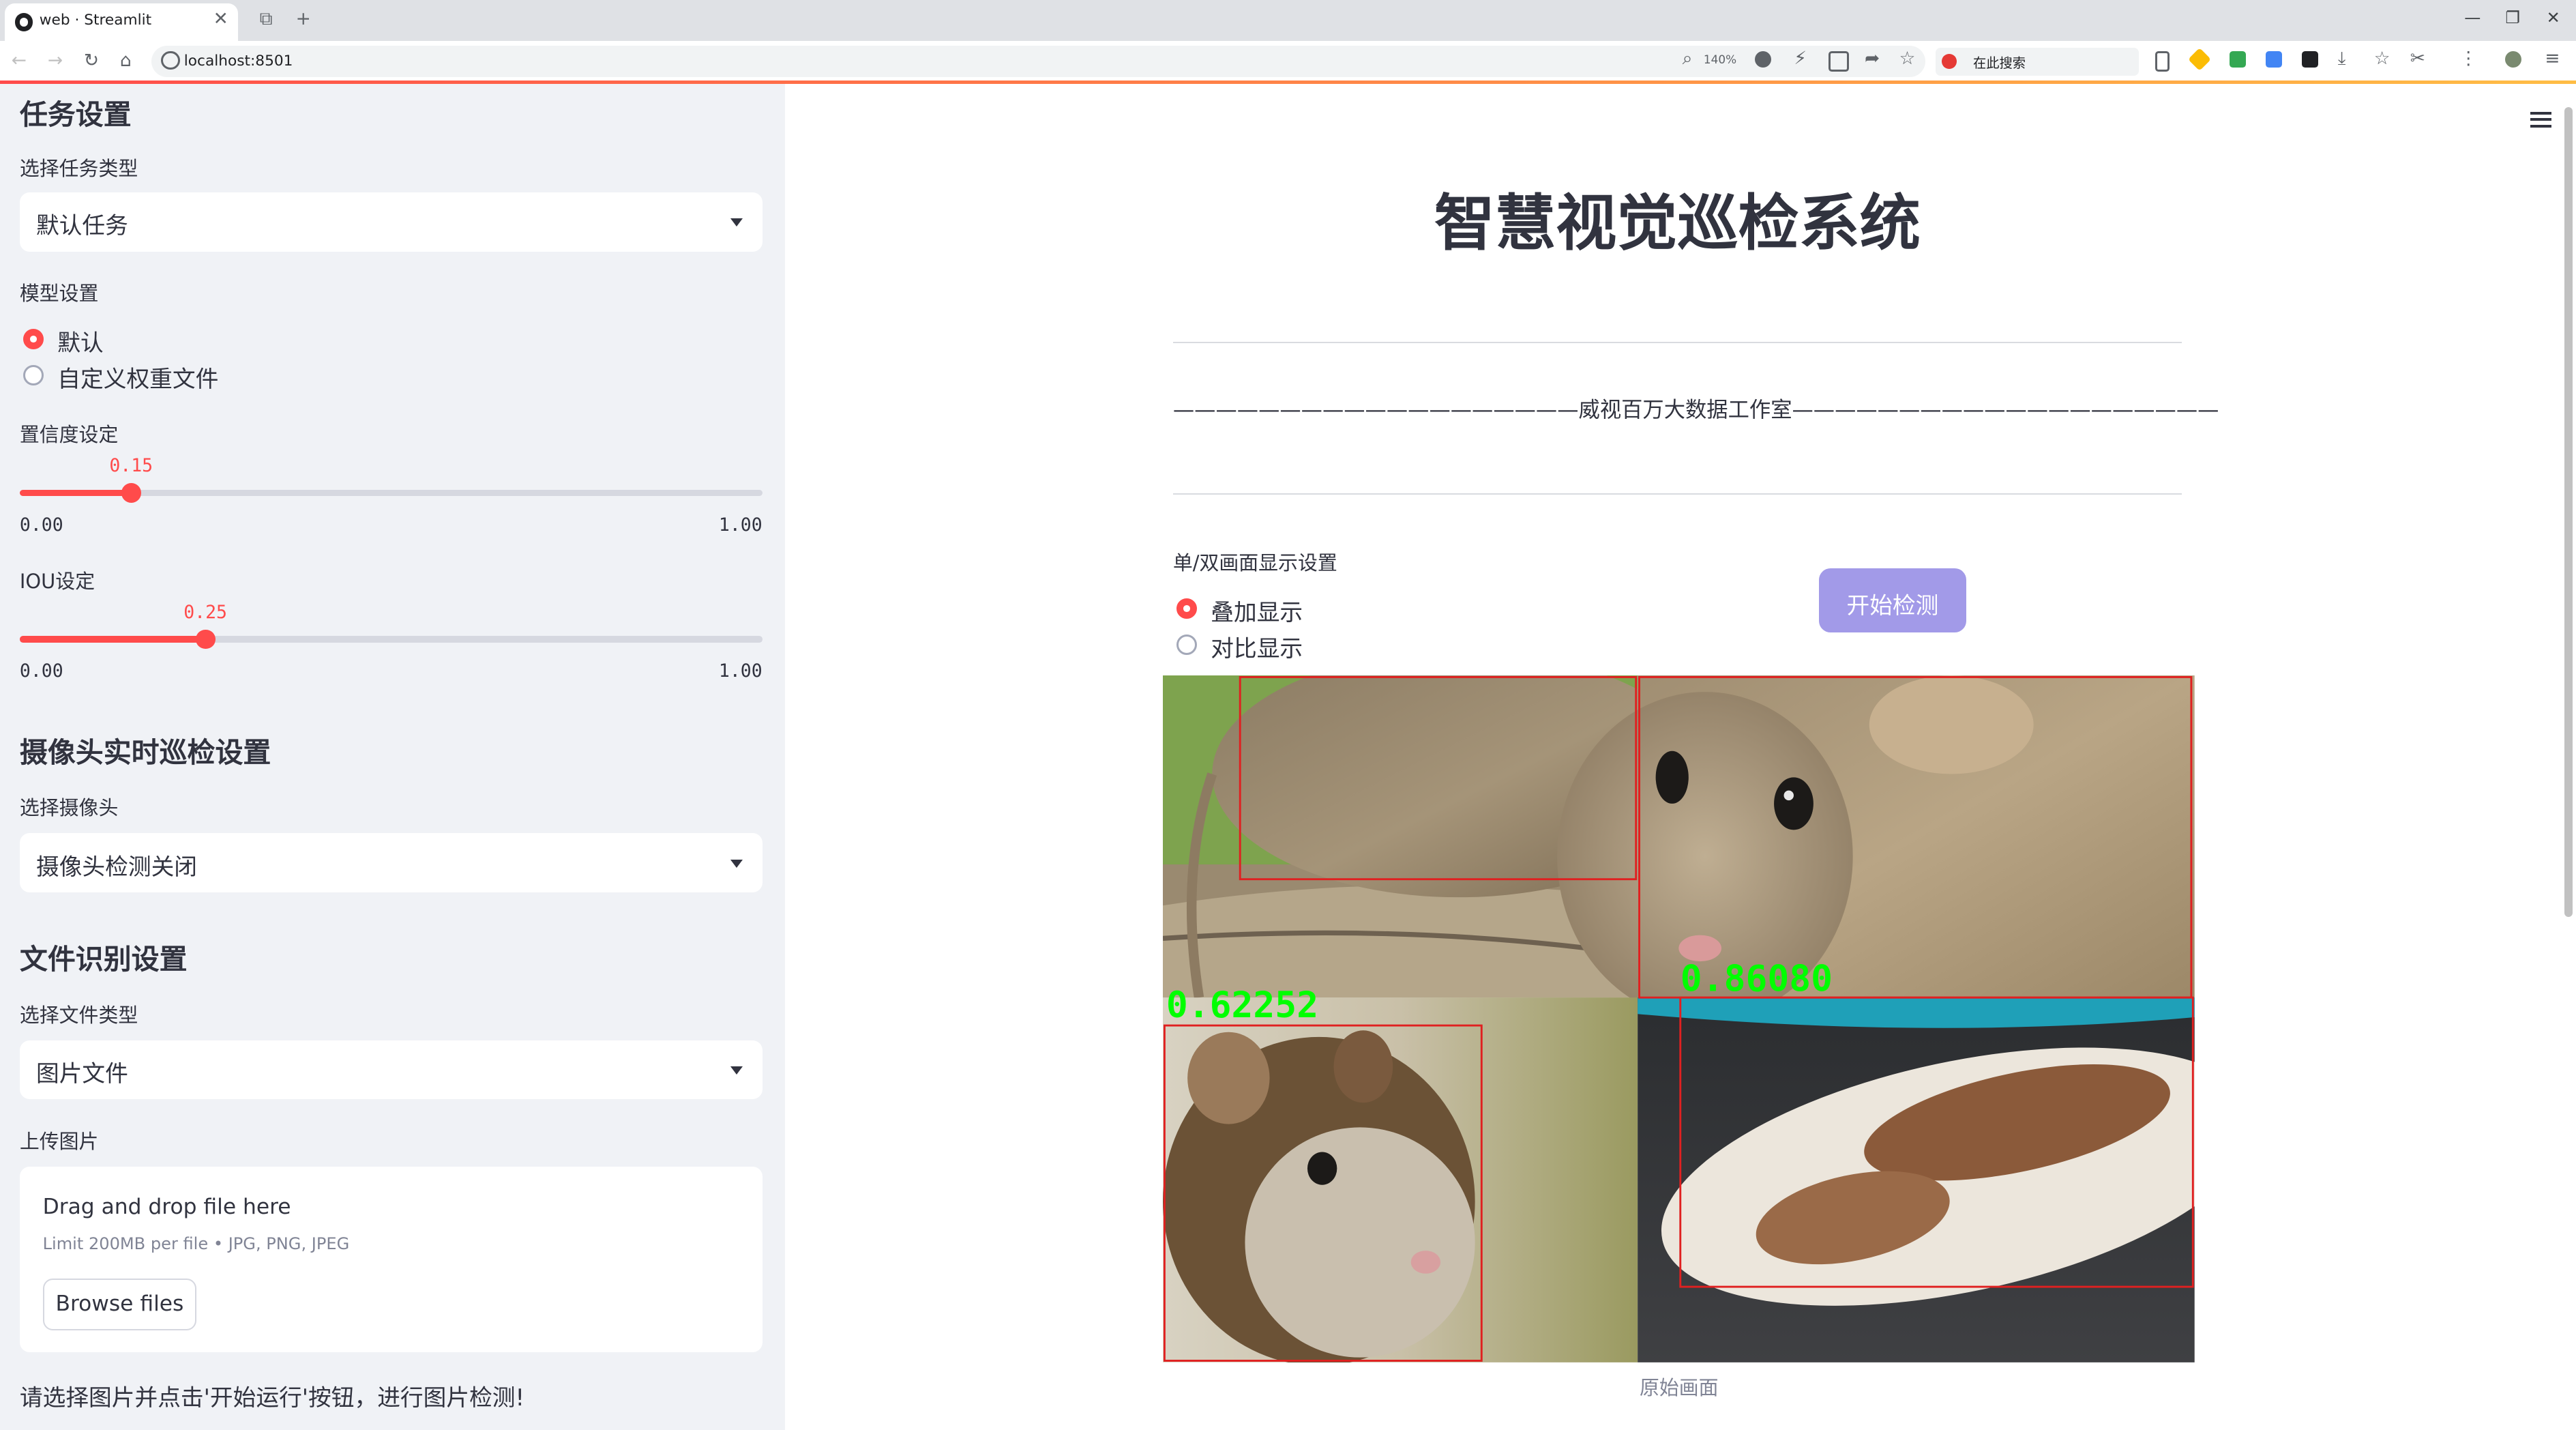 The image size is (2576, 1430). I want to click on address-bar: localhost:8501, so click(1038, 62).